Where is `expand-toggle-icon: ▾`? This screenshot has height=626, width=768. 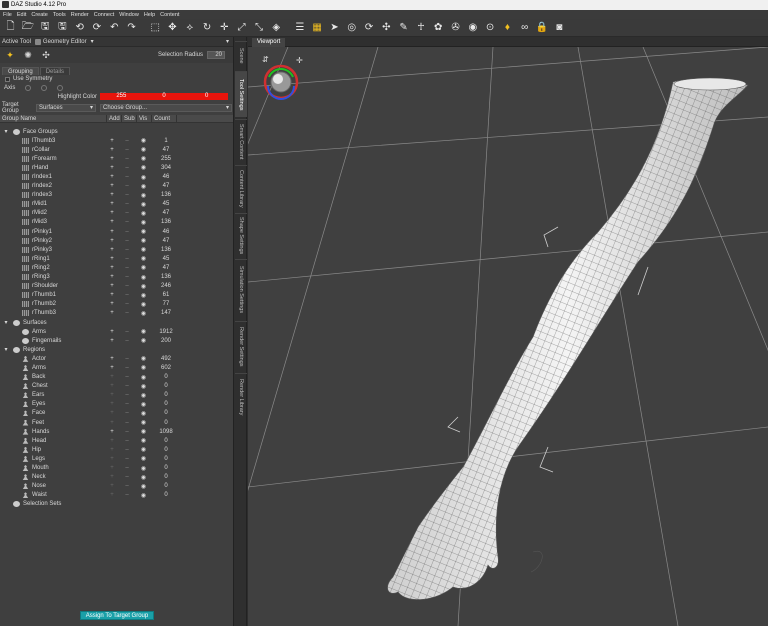 expand-toggle-icon: ▾ is located at coordinates (6, 131).